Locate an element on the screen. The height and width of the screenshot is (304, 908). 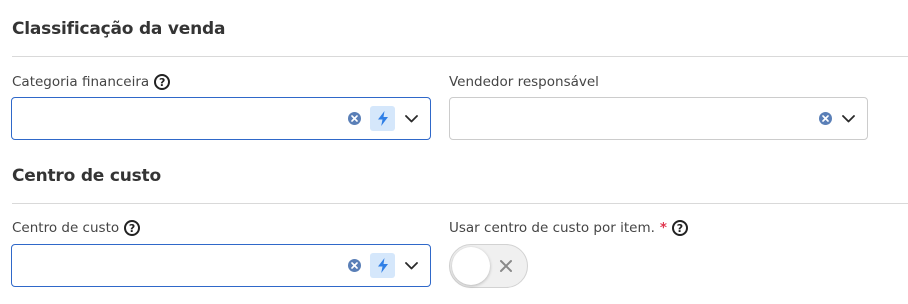
use-per-item-label: Usar centro de custo por item. * ? is located at coordinates (568, 228).